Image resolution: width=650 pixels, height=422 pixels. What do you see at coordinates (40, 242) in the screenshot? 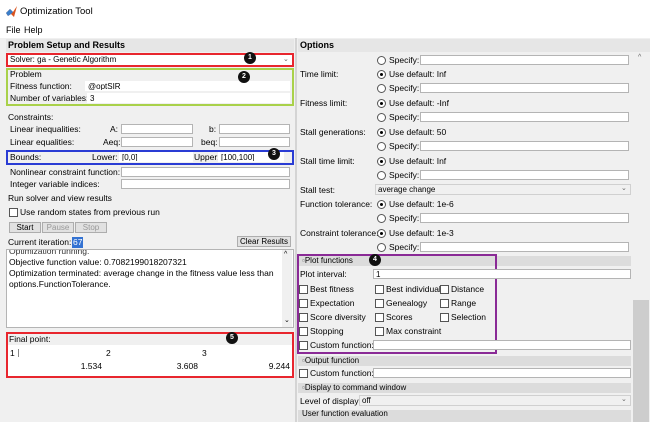
I see `current-iteration-label: Current iteration:` at bounding box center [40, 242].